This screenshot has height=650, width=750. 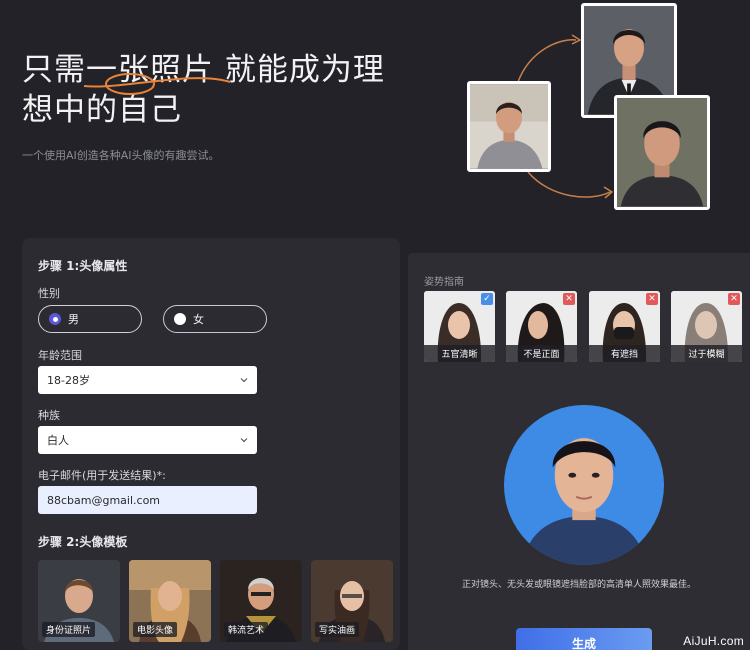 I want to click on race-select: 白人, so click(x=147, y=440).